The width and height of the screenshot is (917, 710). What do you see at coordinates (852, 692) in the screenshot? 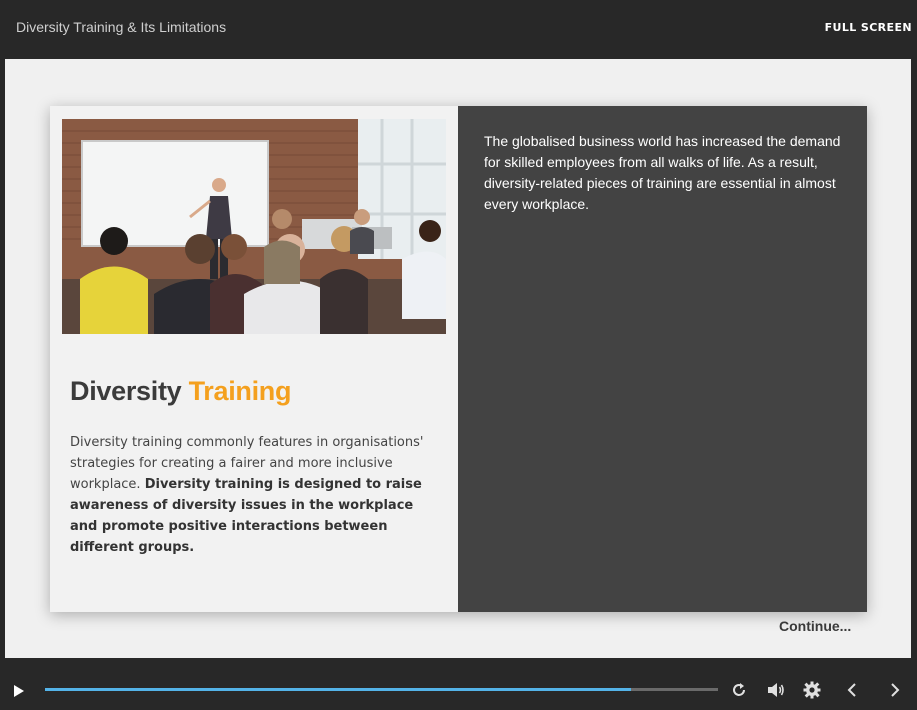
I see `chevron-left-icon` at bounding box center [852, 692].